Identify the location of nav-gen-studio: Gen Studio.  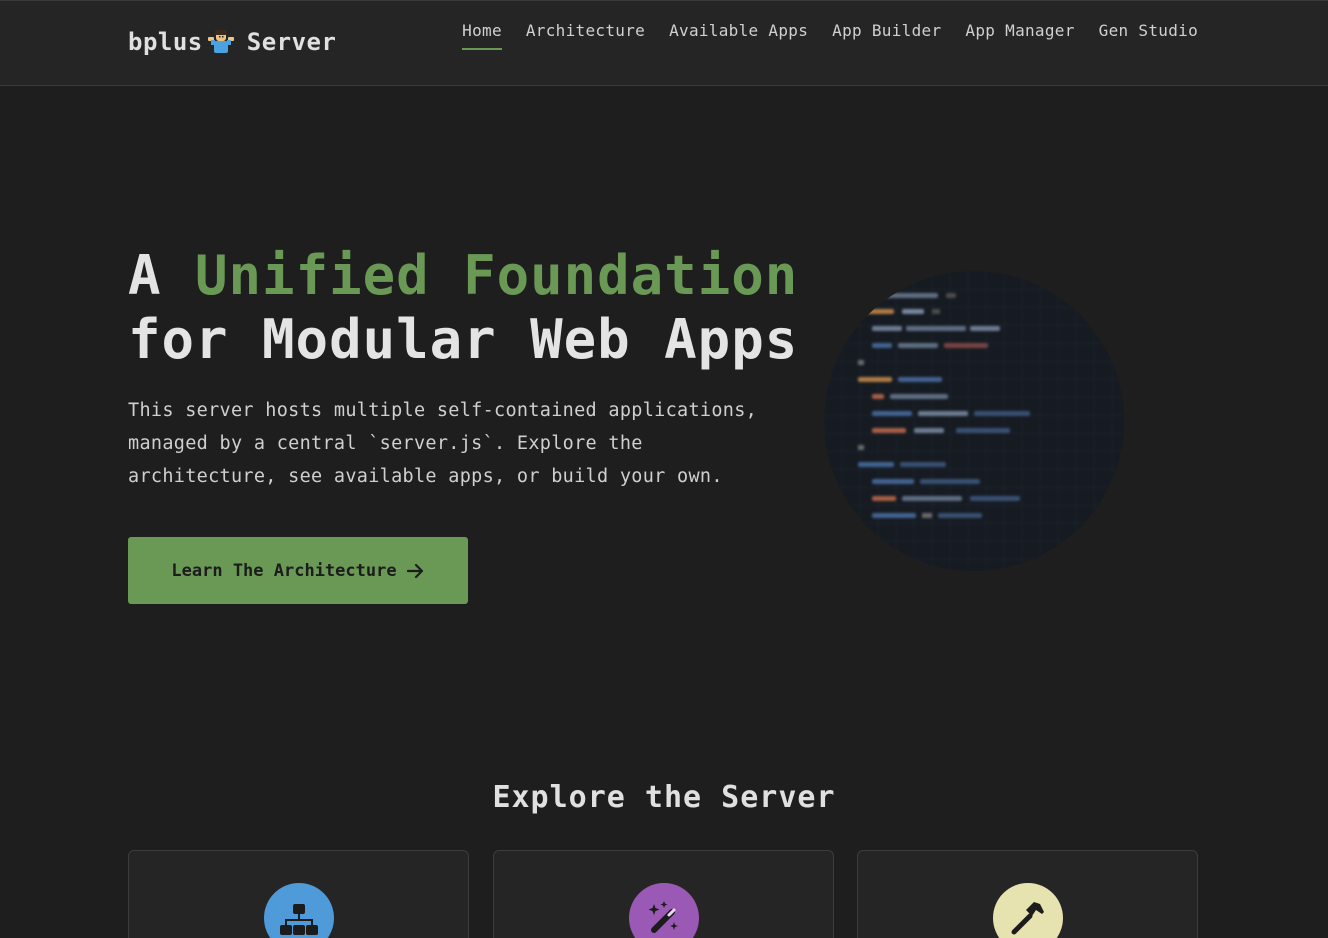
(1148, 35).